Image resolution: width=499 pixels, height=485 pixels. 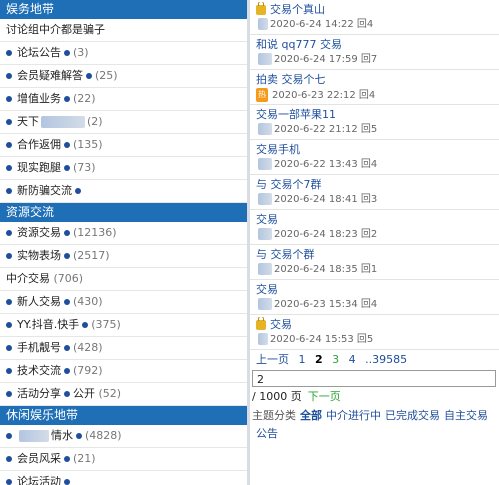 What do you see at coordinates (374, 332) in the screenshot?
I see `thread-item: 交易 2020-6-24 15:53 回5` at bounding box center [374, 332].